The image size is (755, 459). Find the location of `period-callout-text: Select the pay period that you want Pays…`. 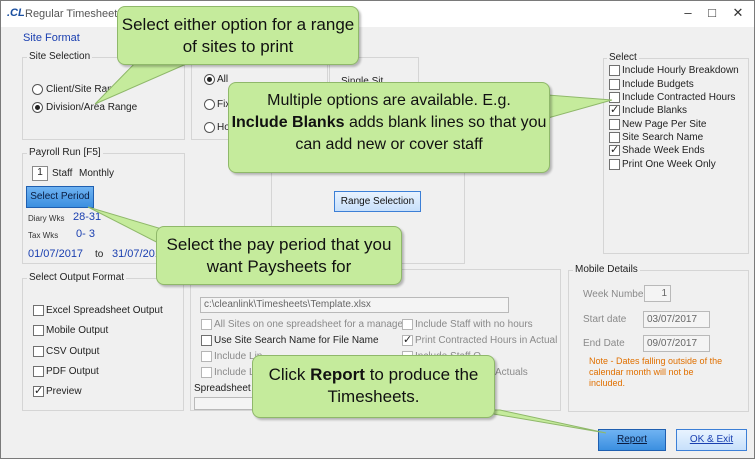

period-callout-text: Select the pay period that you want Pays… is located at coordinates (279, 255).